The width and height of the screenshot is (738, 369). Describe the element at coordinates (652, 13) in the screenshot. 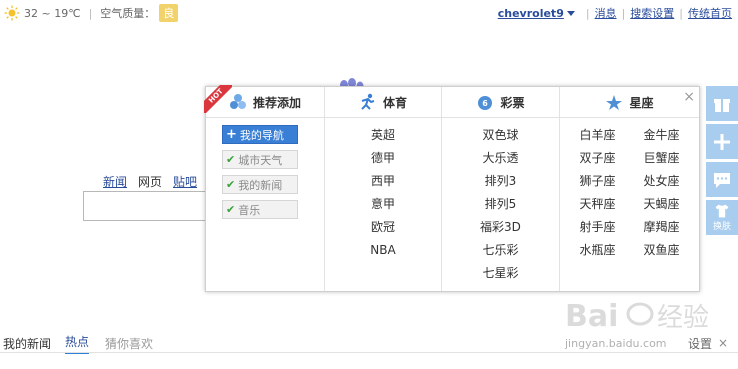

I see `search-settings-link: 搜索设置` at that location.